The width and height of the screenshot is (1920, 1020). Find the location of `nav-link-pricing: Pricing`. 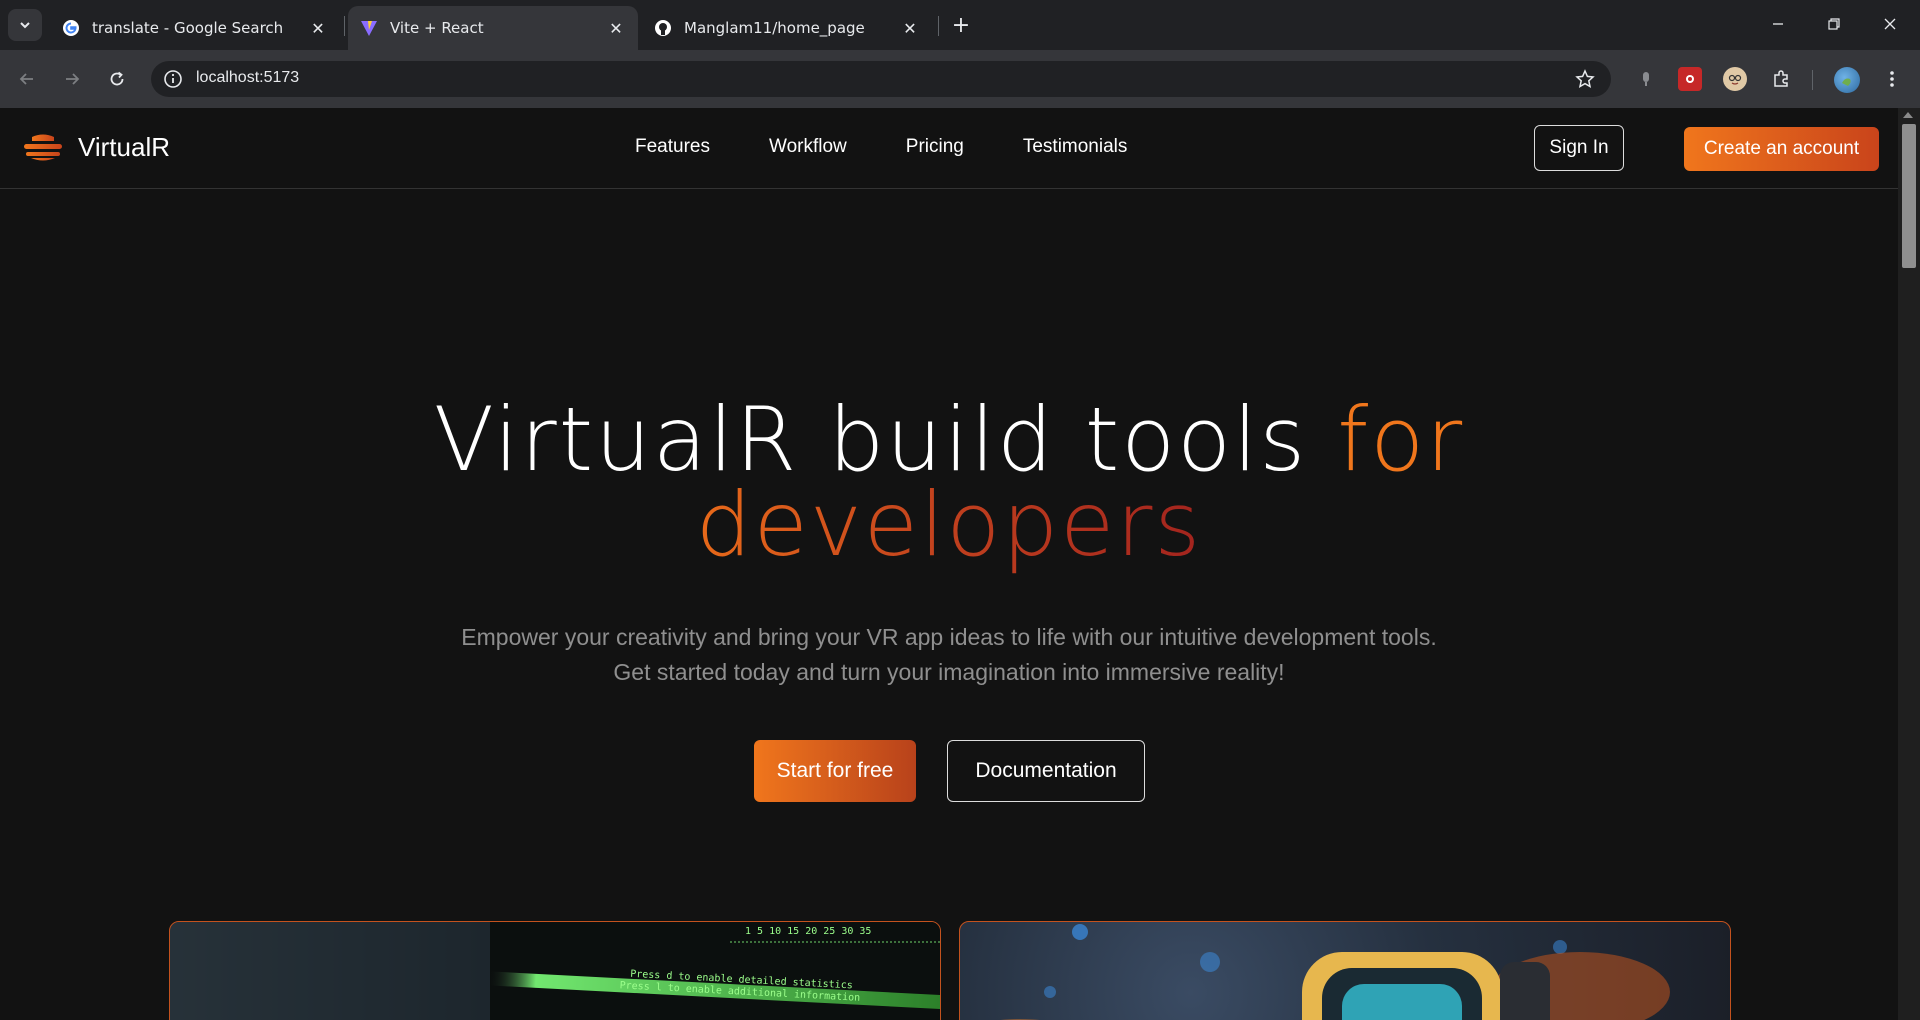

nav-link-pricing: Pricing is located at coordinates (935, 147).